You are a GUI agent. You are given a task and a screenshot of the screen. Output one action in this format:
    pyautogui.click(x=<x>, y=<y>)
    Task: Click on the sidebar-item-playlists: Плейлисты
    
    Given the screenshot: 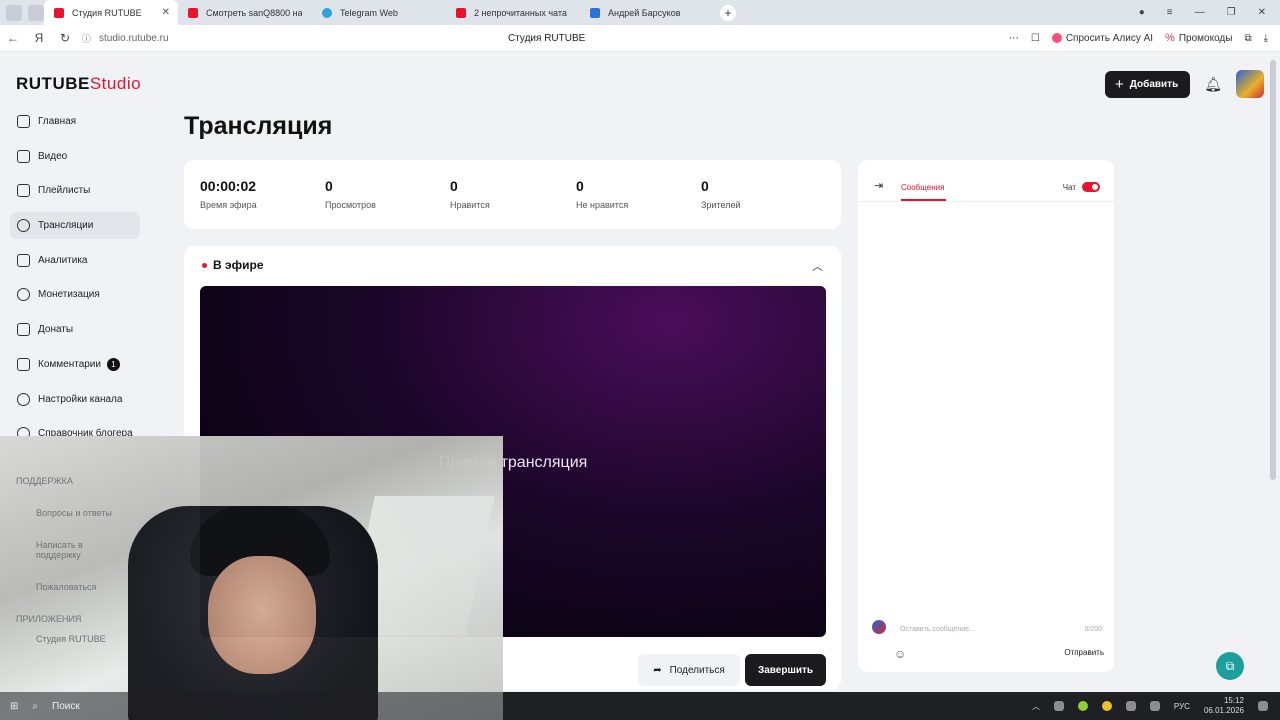 What is the action you would take?
    pyautogui.click(x=75, y=190)
    